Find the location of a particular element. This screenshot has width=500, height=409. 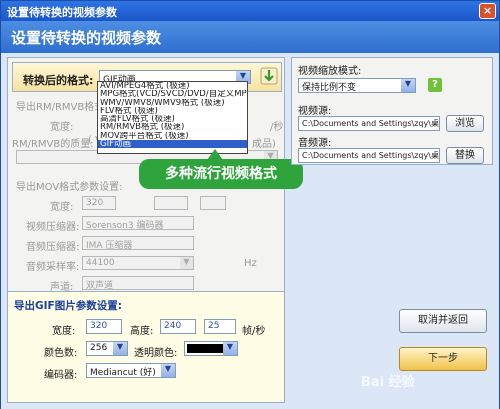

scale-mode-label: 视频缩放模式: is located at coordinates (330, 71).